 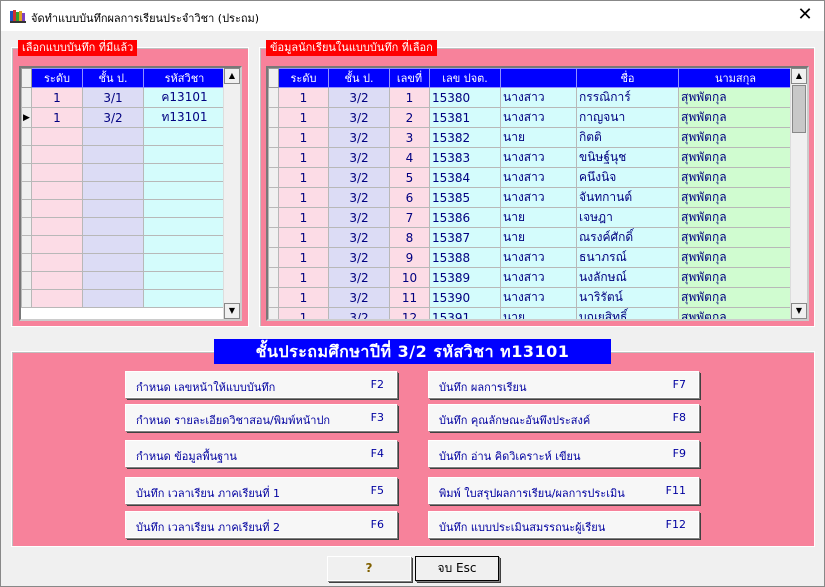 I want to click on close-button: ✕, so click(x=805, y=16).